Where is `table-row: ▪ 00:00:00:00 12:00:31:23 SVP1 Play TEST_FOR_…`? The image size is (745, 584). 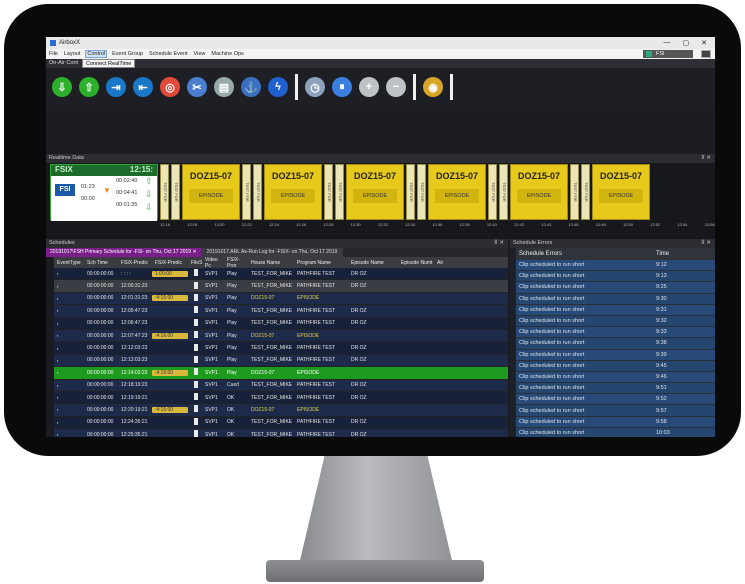 table-row: ▪ 00:00:00:00 12:00:31:23 SVP1 Play TEST_FOR_… is located at coordinates (281, 286).